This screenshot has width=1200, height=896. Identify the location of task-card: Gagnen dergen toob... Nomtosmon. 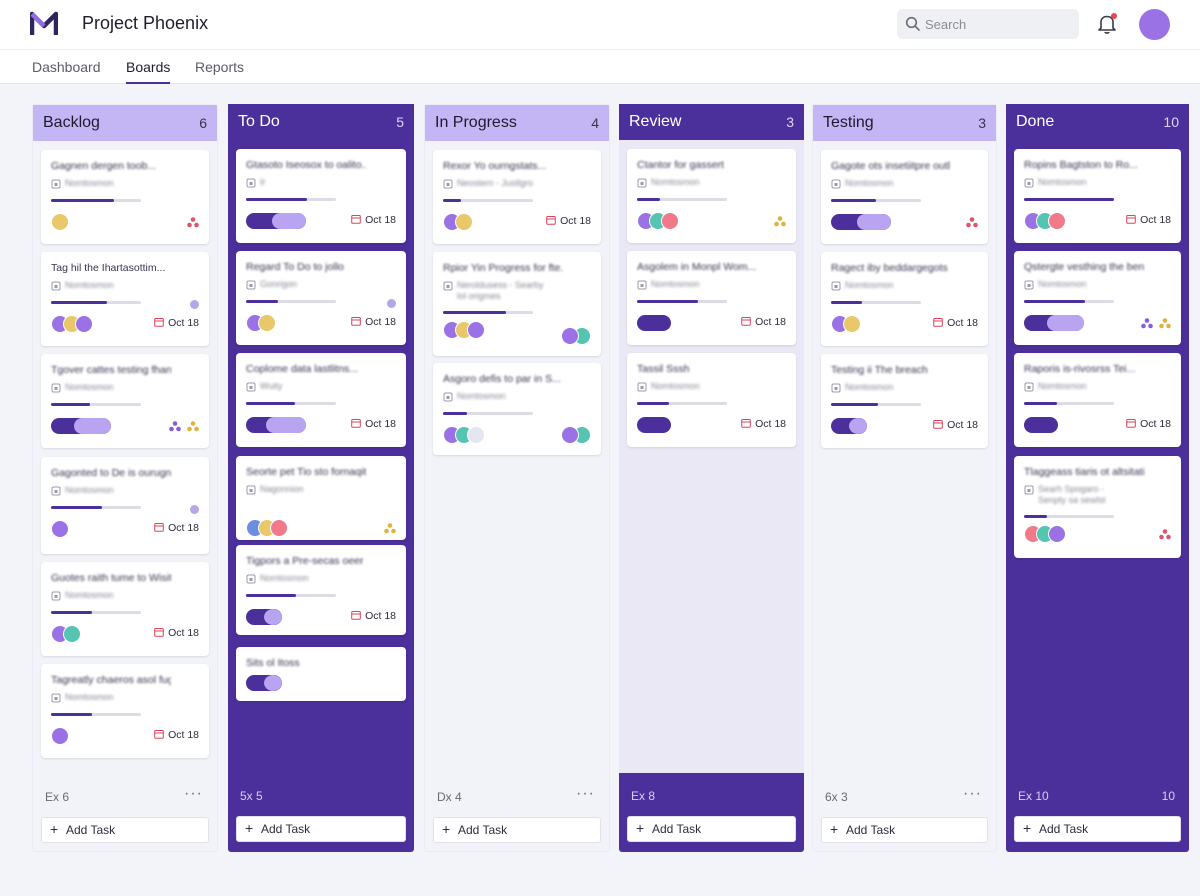
(125, 197).